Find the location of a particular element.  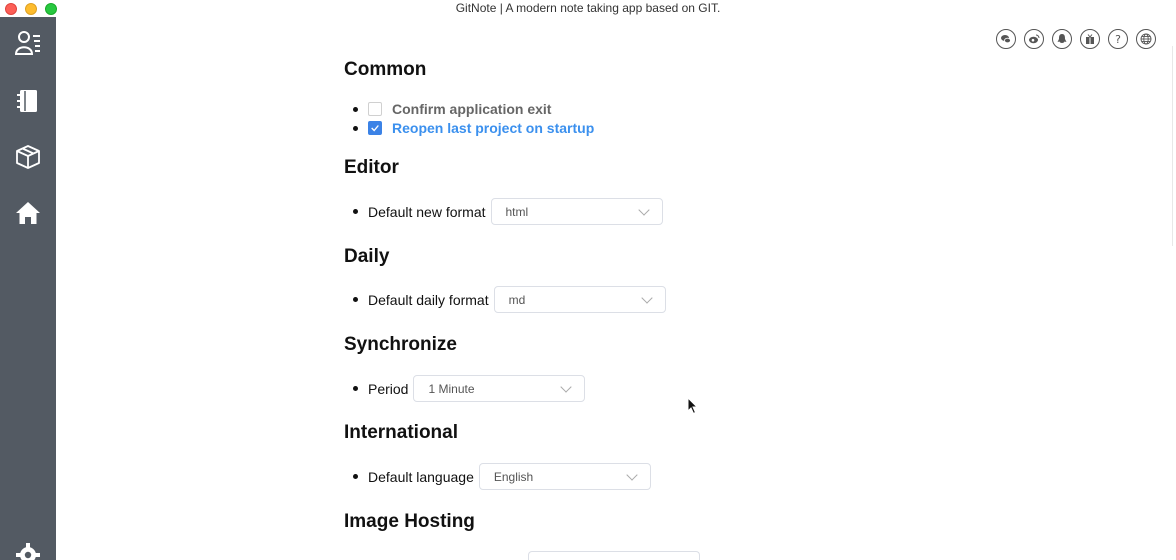

section-title-common: Common is located at coordinates (385, 69).